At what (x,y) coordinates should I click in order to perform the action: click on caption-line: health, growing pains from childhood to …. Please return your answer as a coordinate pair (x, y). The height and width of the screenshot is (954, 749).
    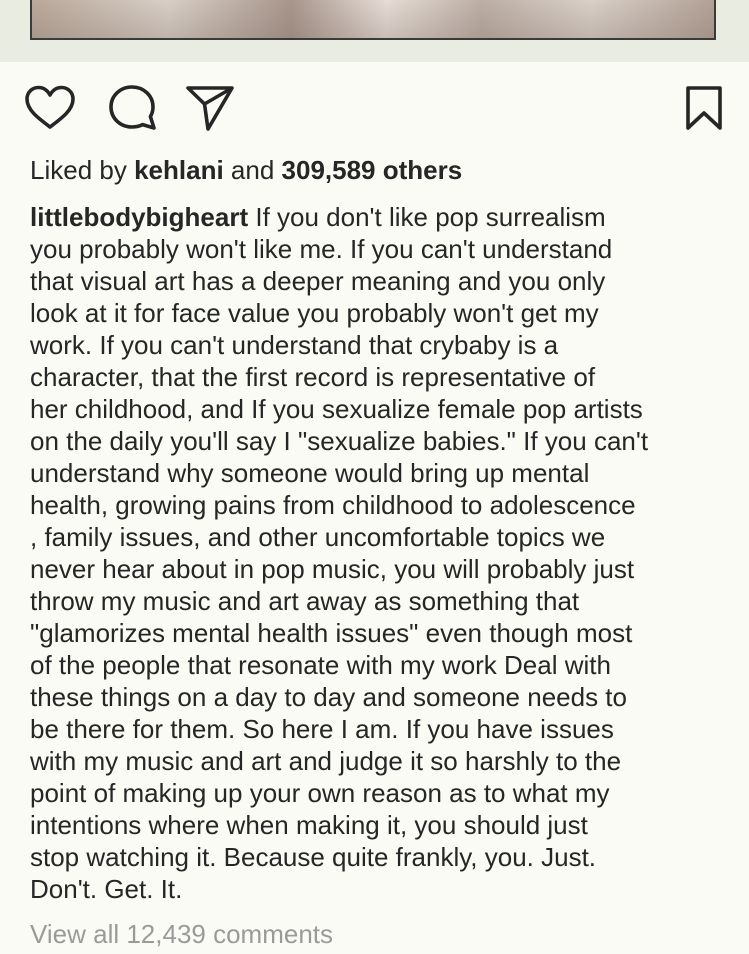
    Looking at the image, I should click on (333, 505).